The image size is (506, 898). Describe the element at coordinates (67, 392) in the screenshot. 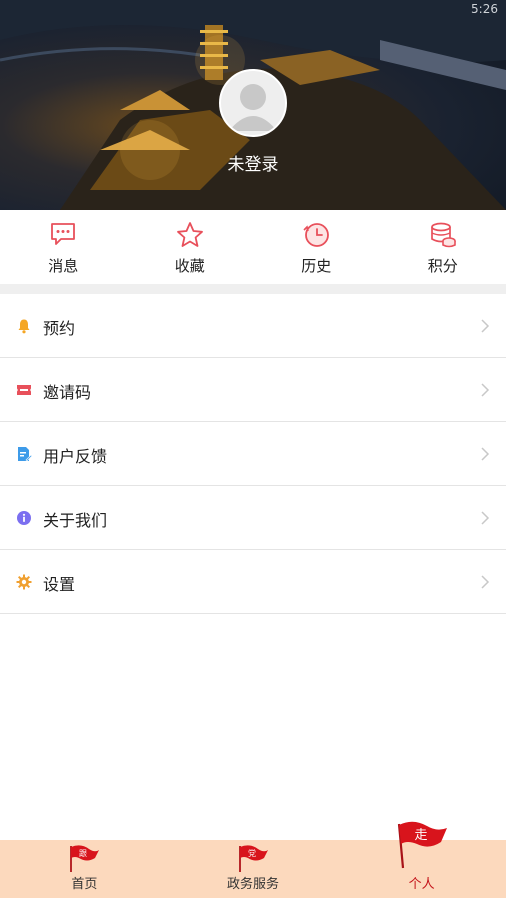

I see `menu-item-label: 邀请码` at that location.